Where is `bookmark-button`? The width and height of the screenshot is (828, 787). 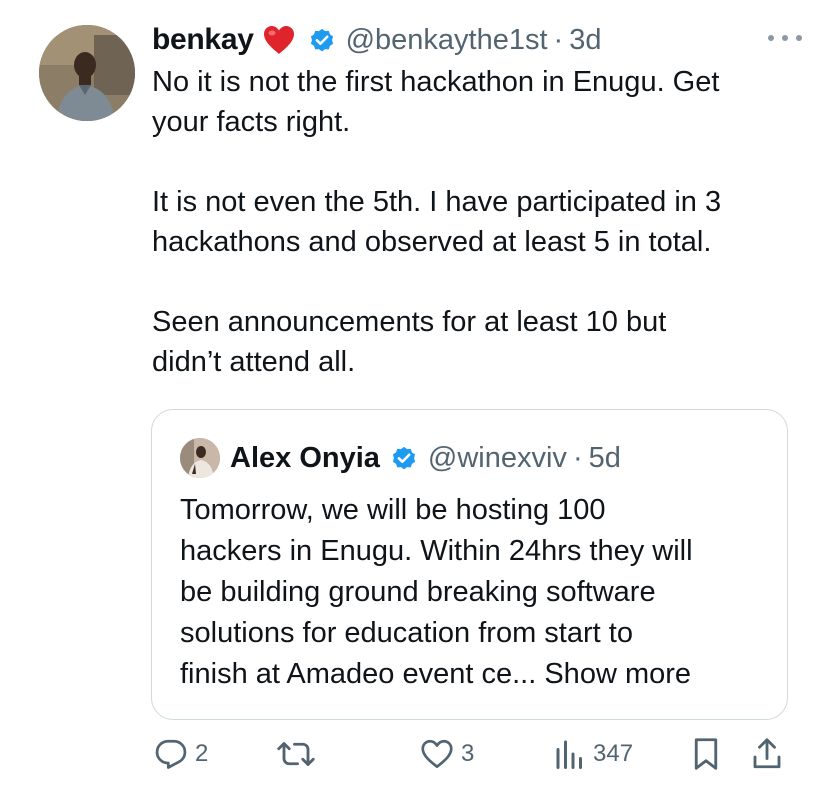
bookmark-button is located at coordinates (706, 754).